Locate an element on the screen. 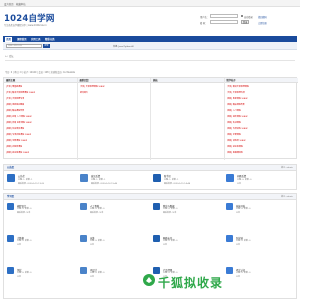 This screenshot has height=300, width=320. set-homepage-link: 设为首页 is located at coordinates (9, 4).